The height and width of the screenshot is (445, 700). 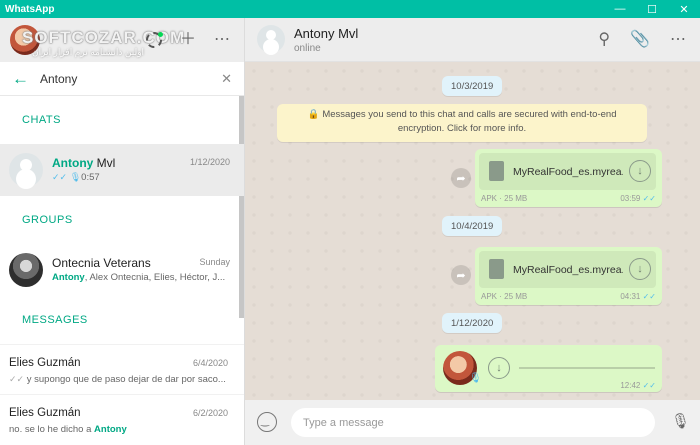 What do you see at coordinates (640, 40) in the screenshot?
I see `attach-paperclip-icon: 📎` at bounding box center [640, 40].